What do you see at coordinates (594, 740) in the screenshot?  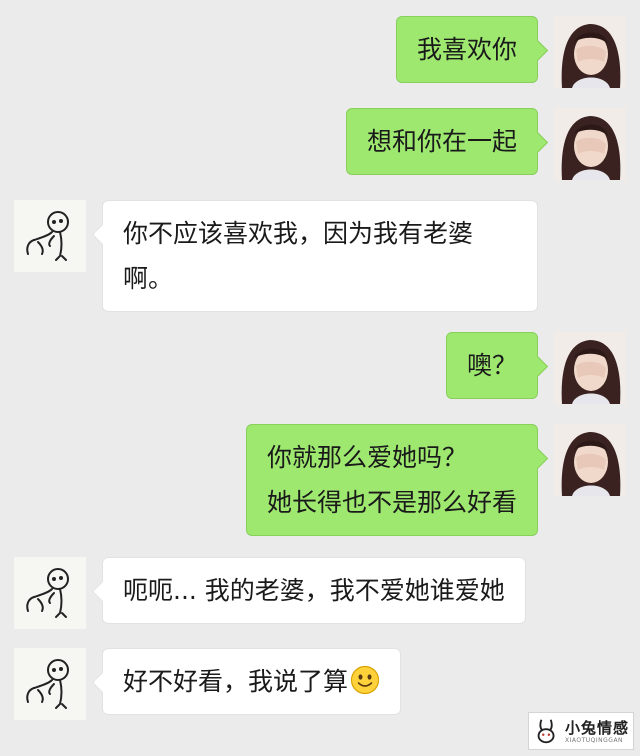 I see `watermark-subtitle: XIAOTUQINGGAN` at bounding box center [594, 740].